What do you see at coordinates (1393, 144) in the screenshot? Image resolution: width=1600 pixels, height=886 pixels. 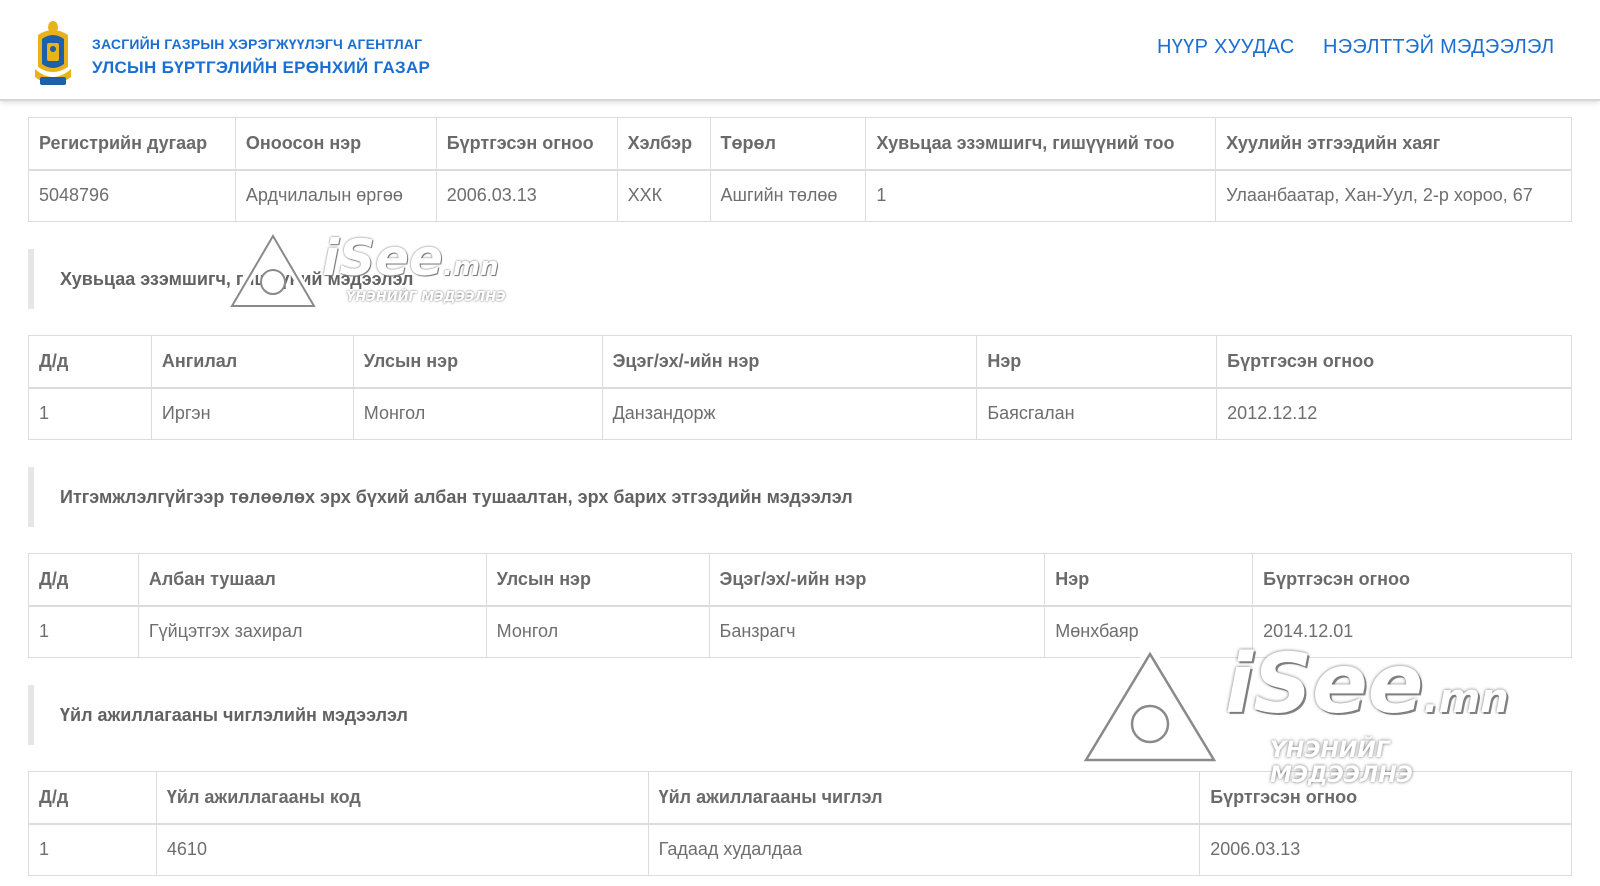 I see `column-header: Хуулийн этгээдийн хаяг` at bounding box center [1393, 144].